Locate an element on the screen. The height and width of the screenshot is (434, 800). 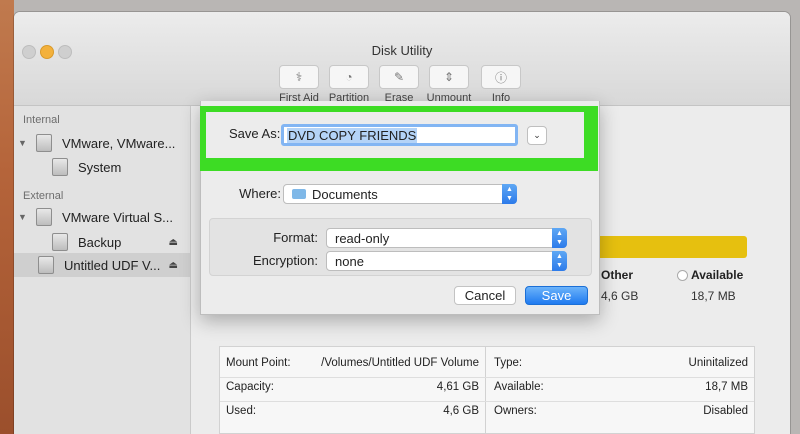
cancel-button: Cancel is located at coordinates (485, 295).